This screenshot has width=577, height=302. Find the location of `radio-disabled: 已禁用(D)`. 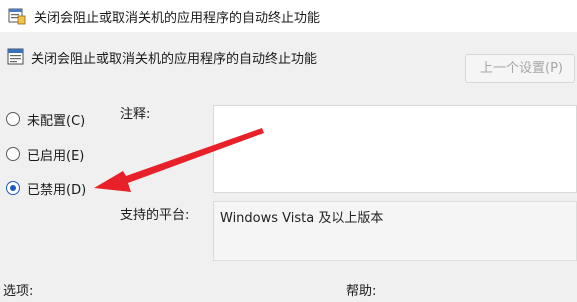

radio-disabled: 已禁用(D) is located at coordinates (46, 188).